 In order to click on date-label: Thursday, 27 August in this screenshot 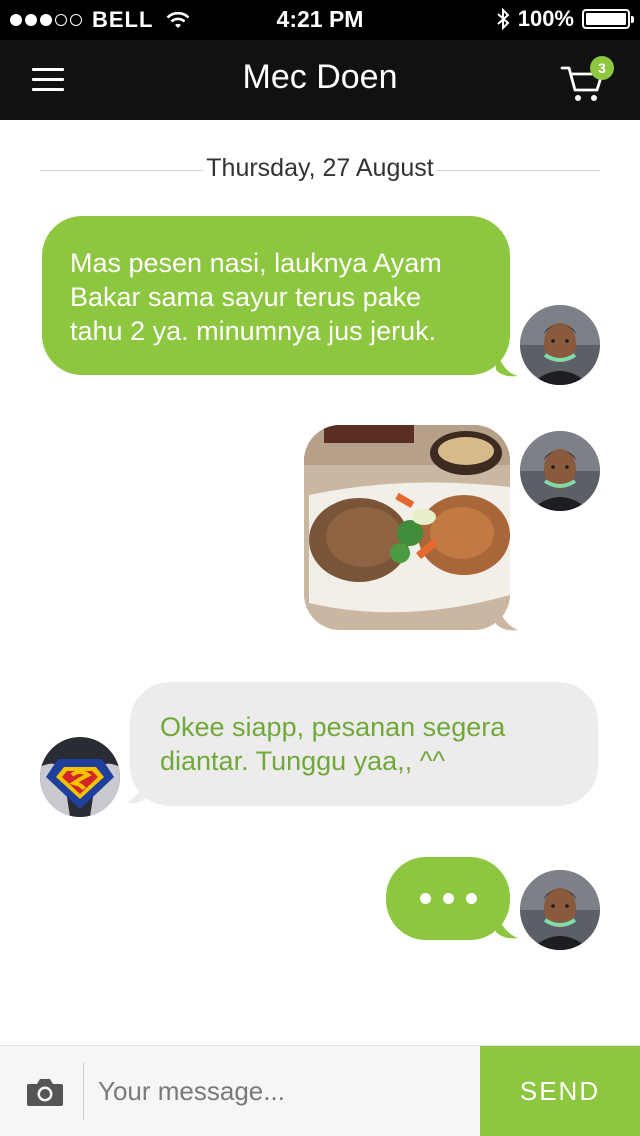, I will do `click(320, 168)`.